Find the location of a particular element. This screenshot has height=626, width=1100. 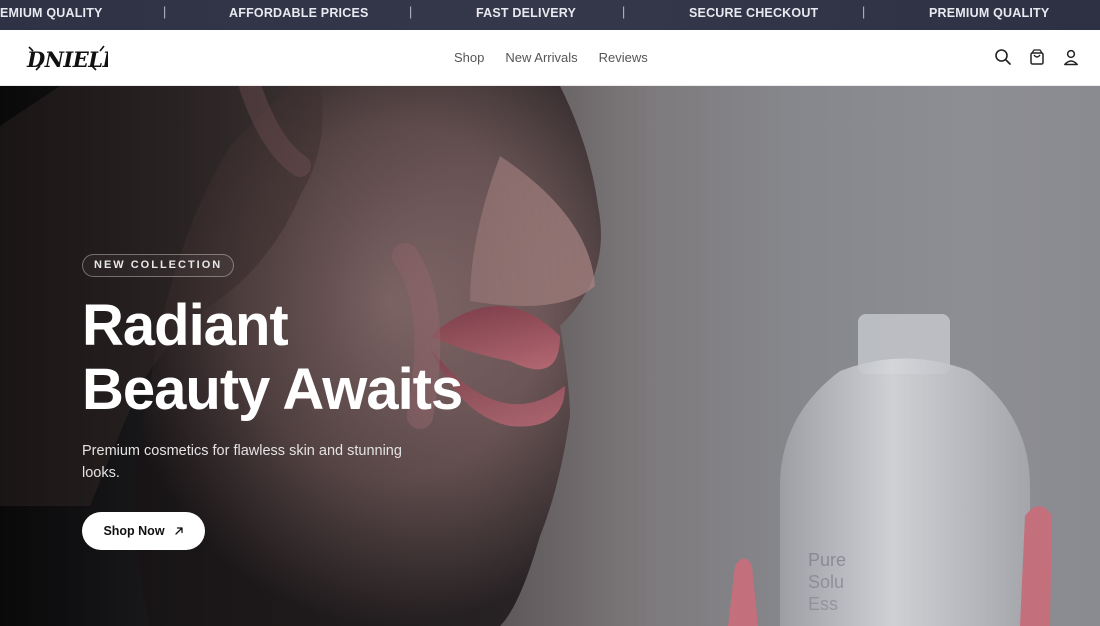

nav-shop: Shop is located at coordinates (469, 57).